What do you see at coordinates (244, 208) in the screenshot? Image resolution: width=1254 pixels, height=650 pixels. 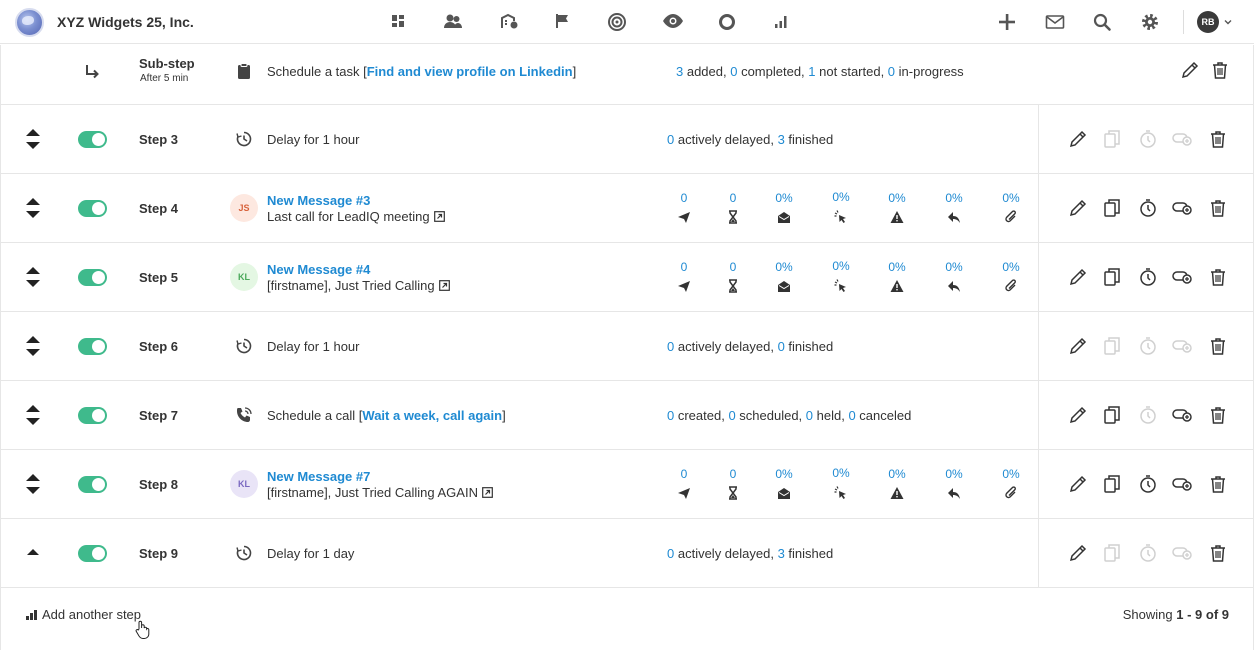 I see `sender-avatar: JS` at bounding box center [244, 208].